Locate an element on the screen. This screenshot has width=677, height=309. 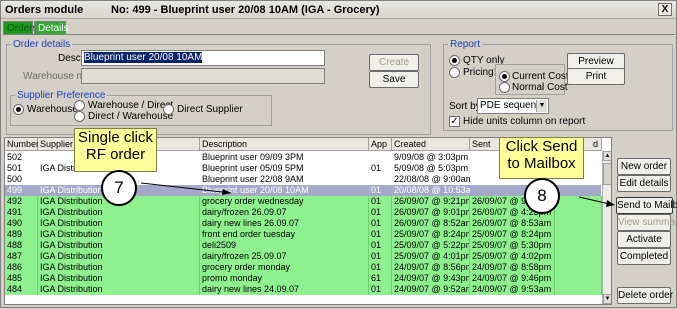
col-header-number: Number is located at coordinates (22, 144).